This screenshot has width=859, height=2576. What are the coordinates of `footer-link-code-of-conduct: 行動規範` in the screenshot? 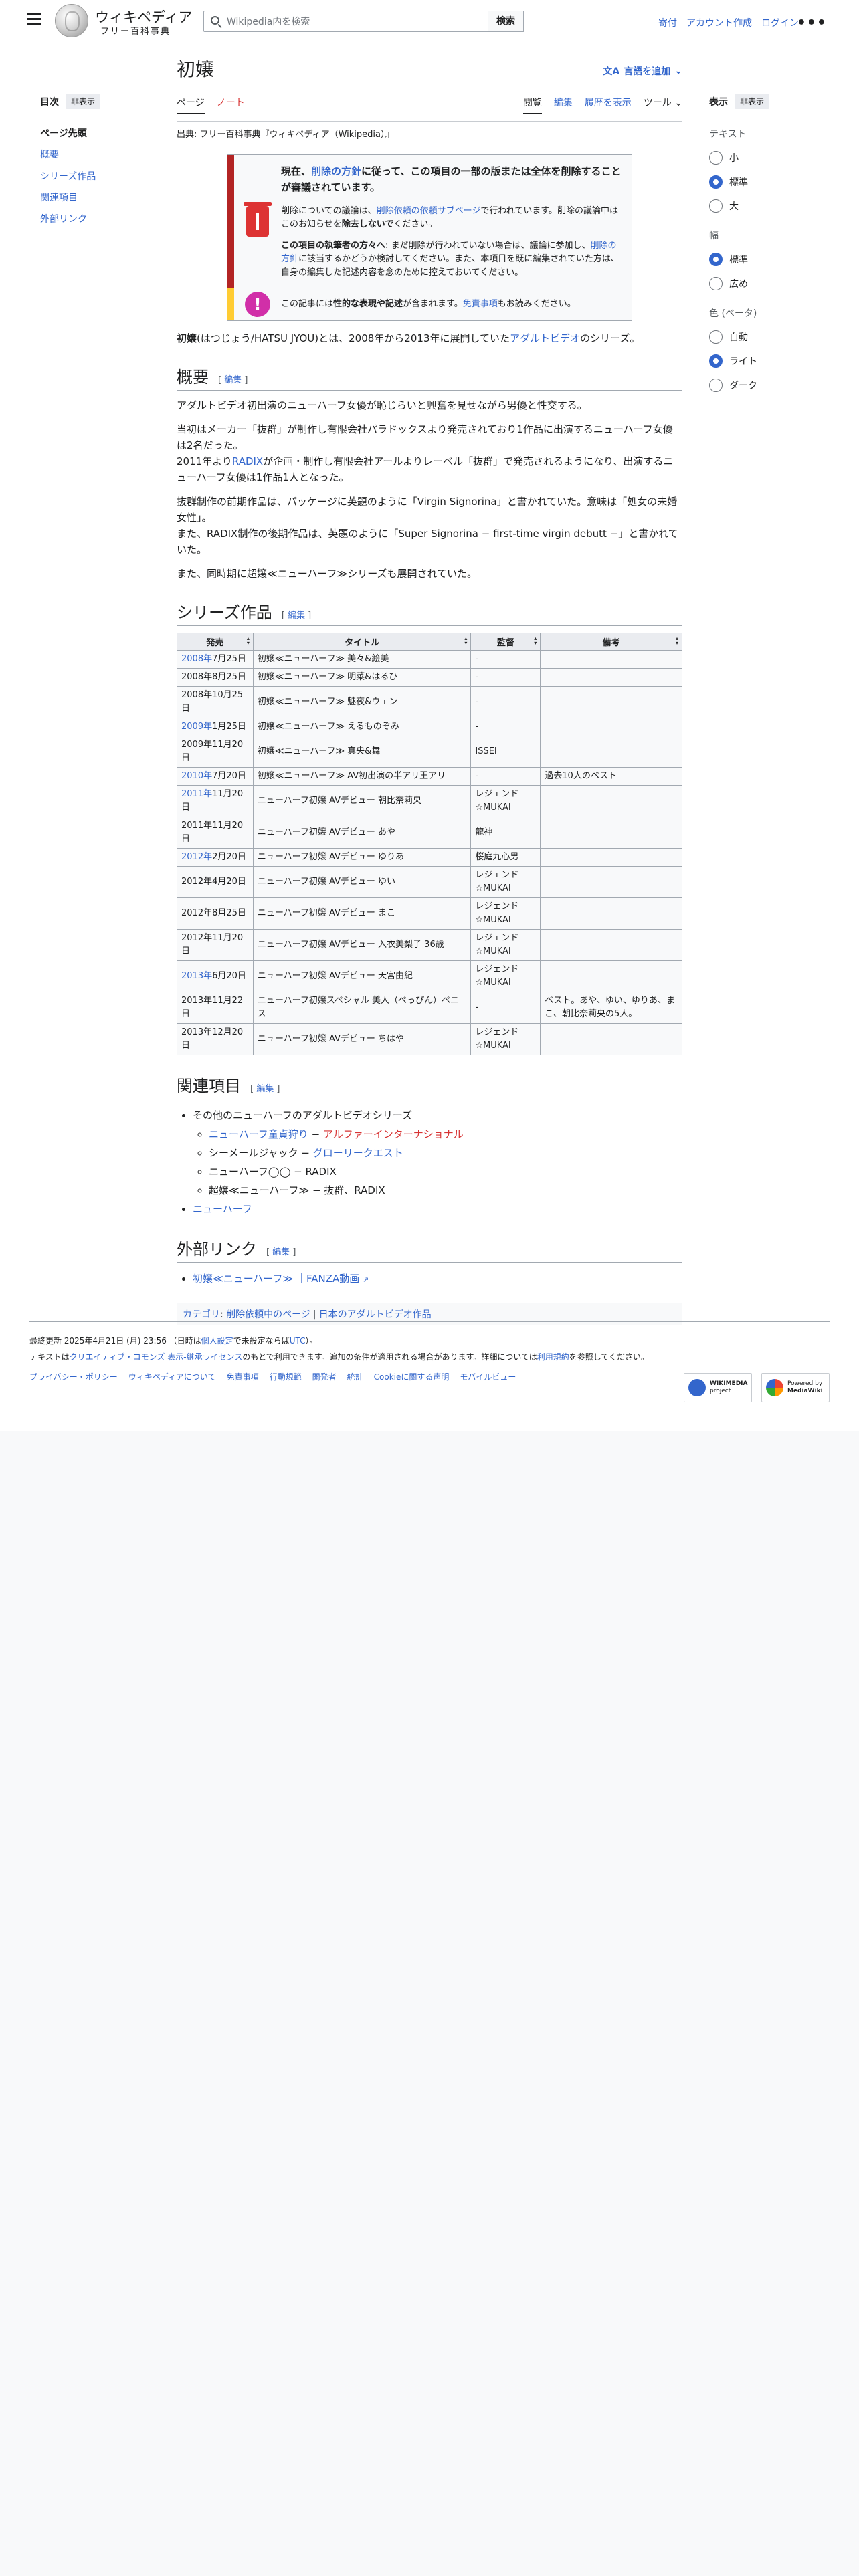 It's located at (286, 1377).